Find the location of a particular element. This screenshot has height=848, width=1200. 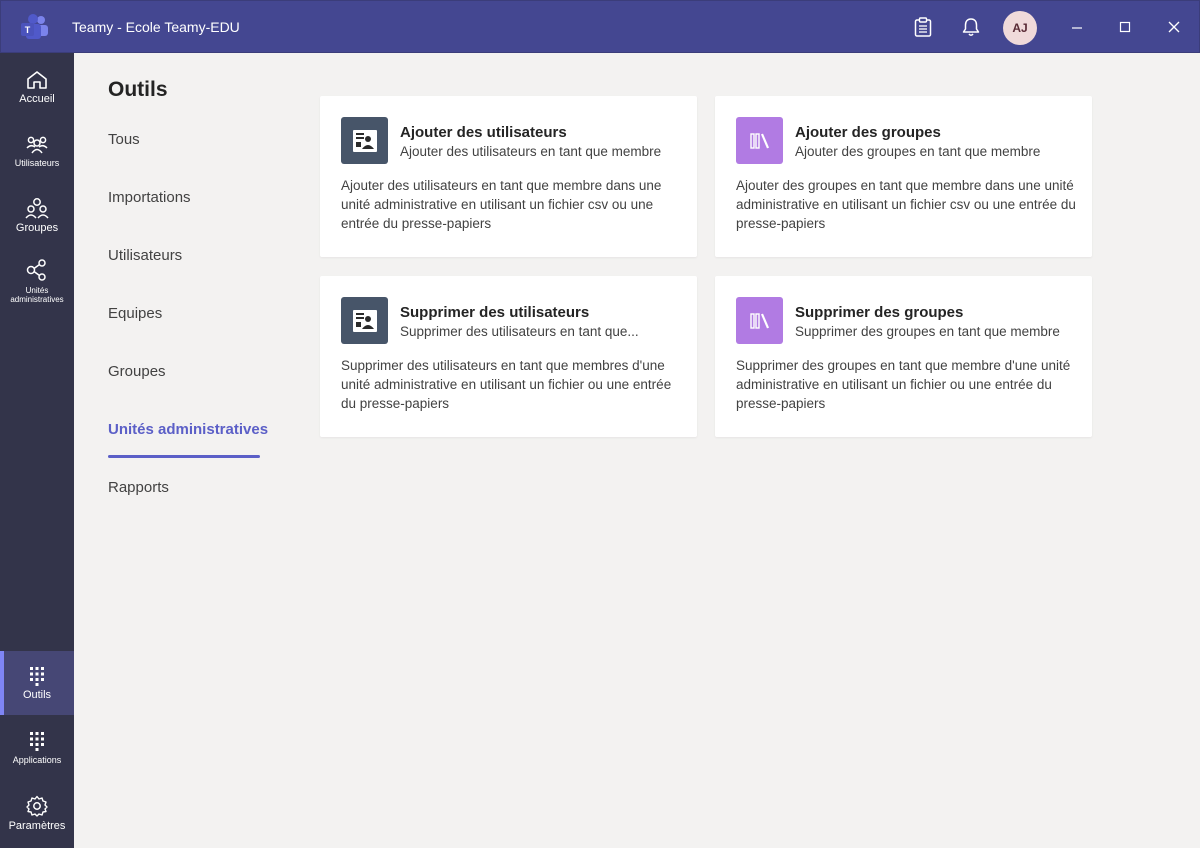

rail-item-applications: Applications is located at coordinates (37, 748).